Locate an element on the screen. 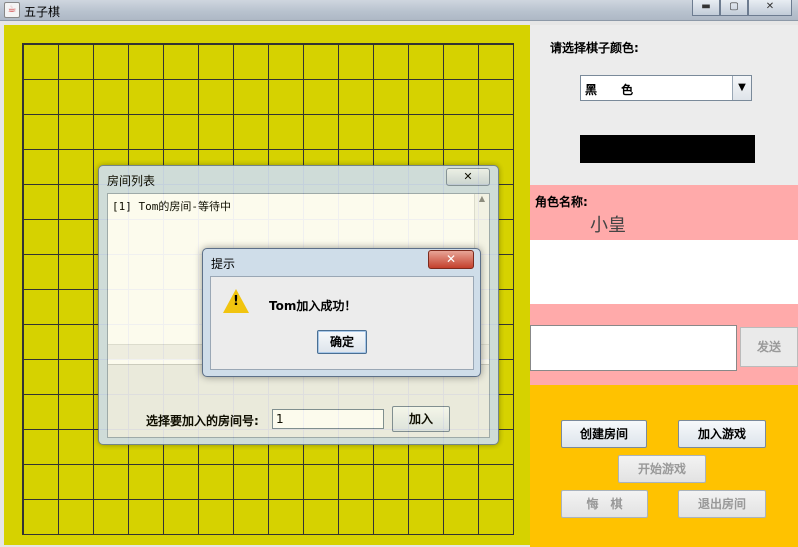  start-game-button: 开始游戏 is located at coordinates (662, 469).